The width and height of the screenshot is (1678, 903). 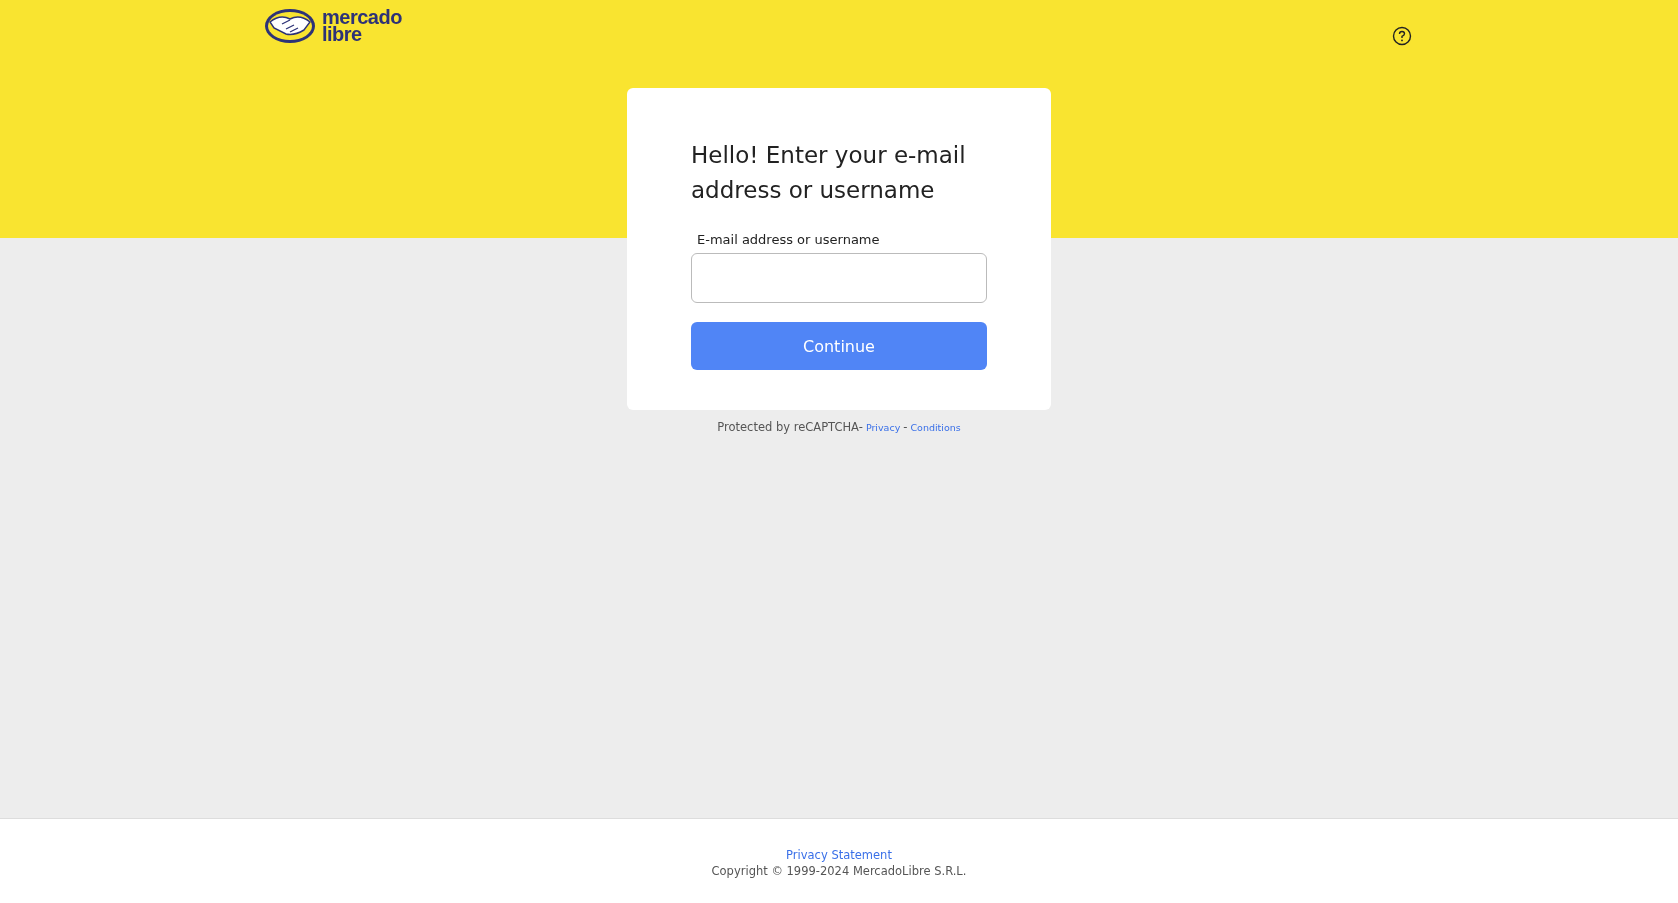 I want to click on field-label: E-mail address or username, so click(x=789, y=239).